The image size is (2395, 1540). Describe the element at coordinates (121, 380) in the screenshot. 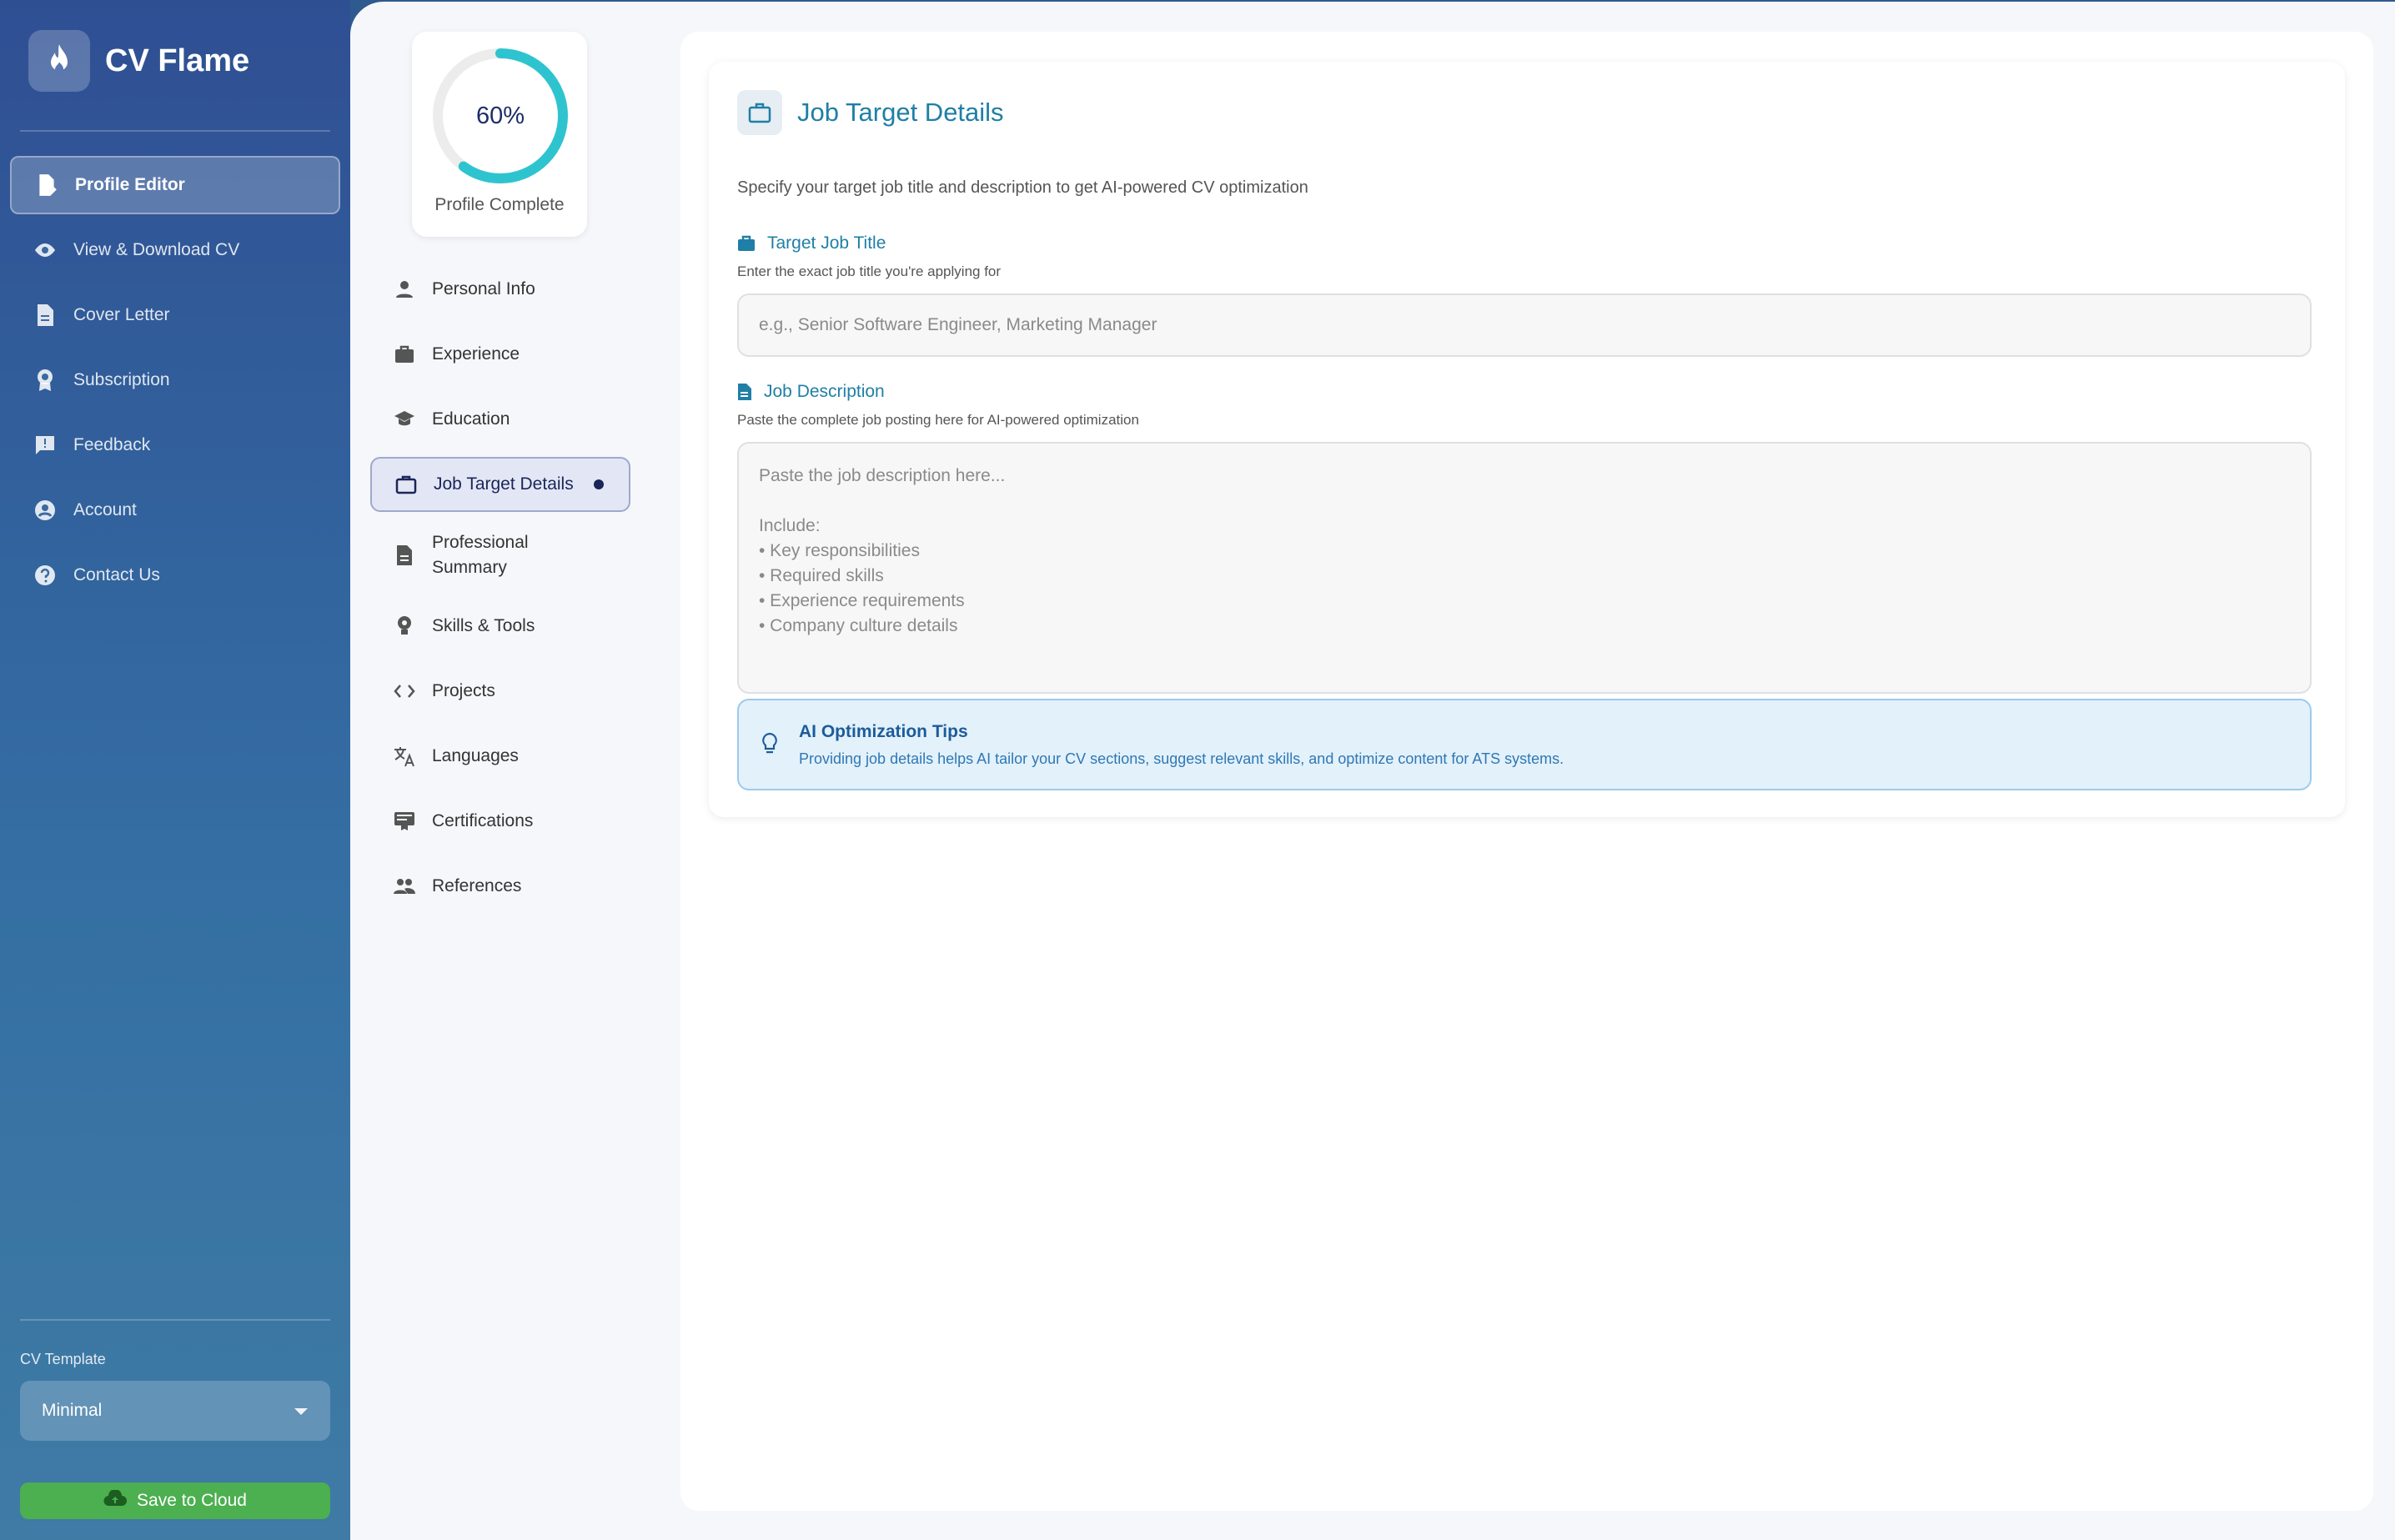

I see `nav-item-label: Subscription` at that location.